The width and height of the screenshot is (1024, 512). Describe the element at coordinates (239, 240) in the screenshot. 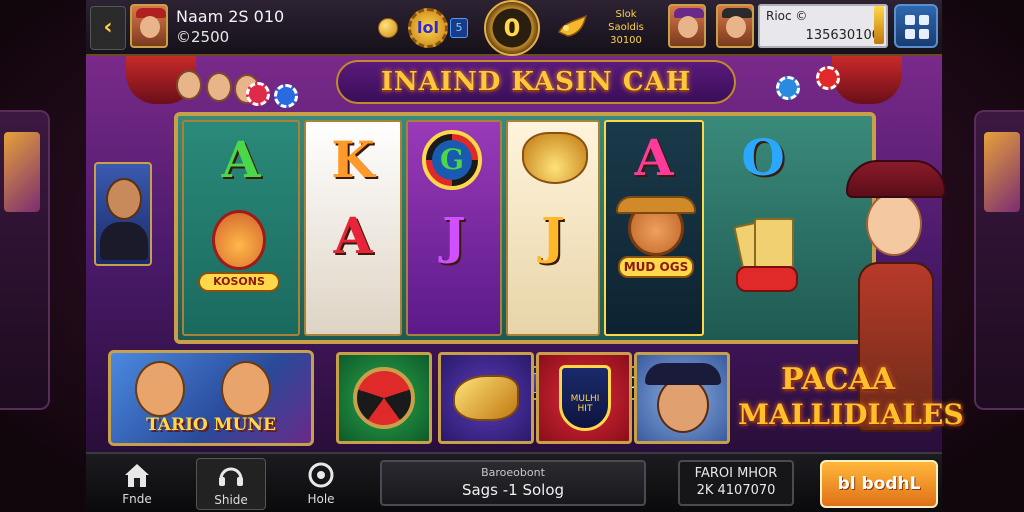

I see `jester-symbol` at that location.